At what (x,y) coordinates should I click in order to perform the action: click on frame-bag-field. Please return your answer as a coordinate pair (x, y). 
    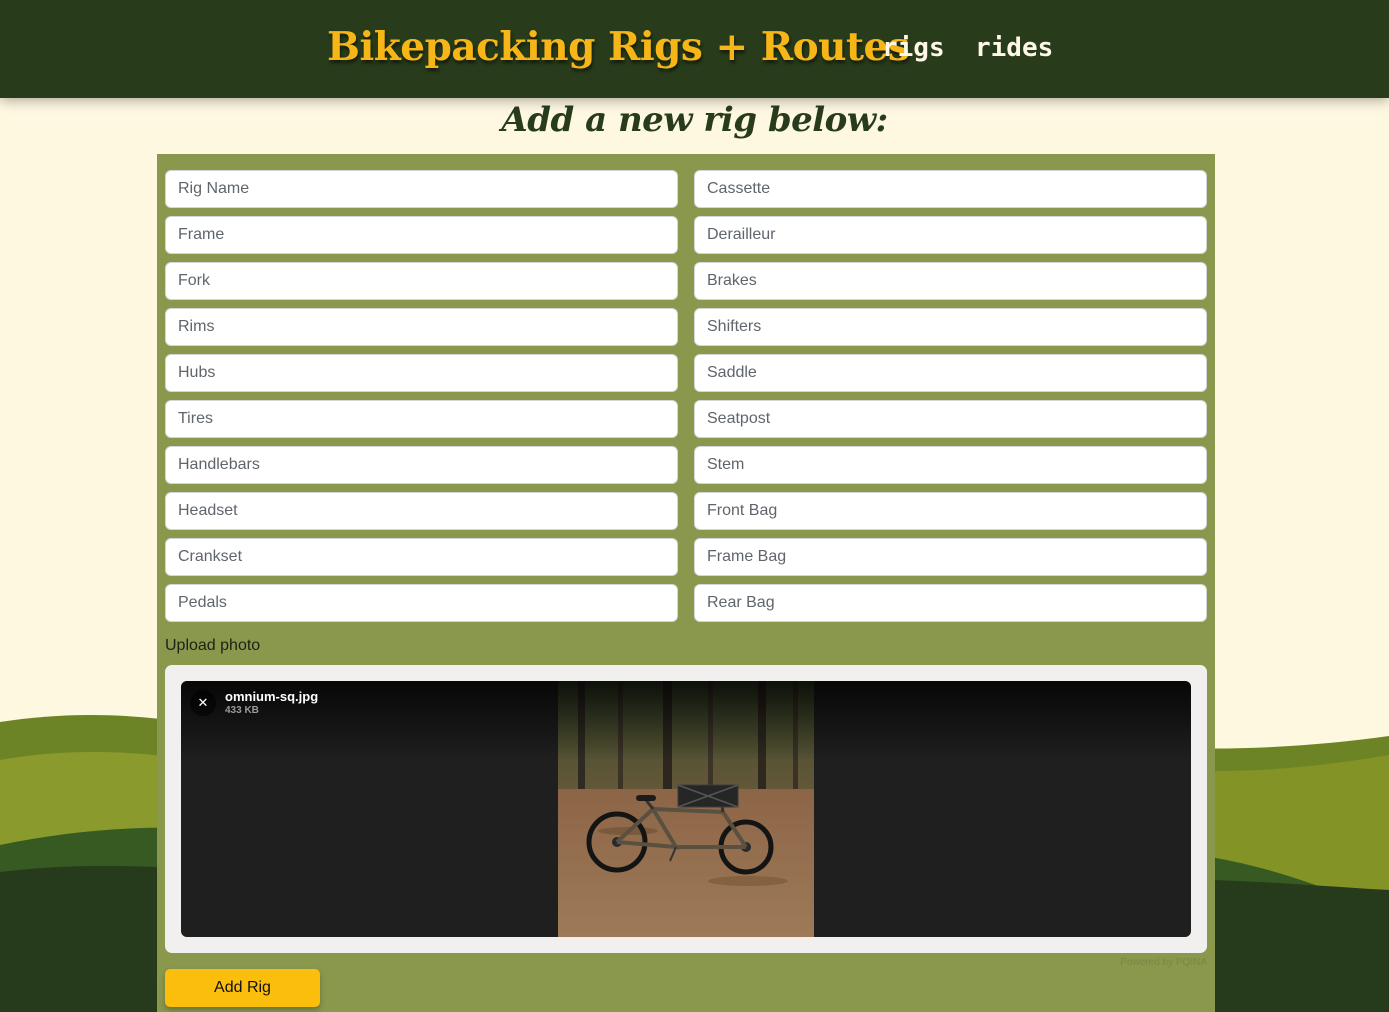
    Looking at the image, I should click on (950, 557).